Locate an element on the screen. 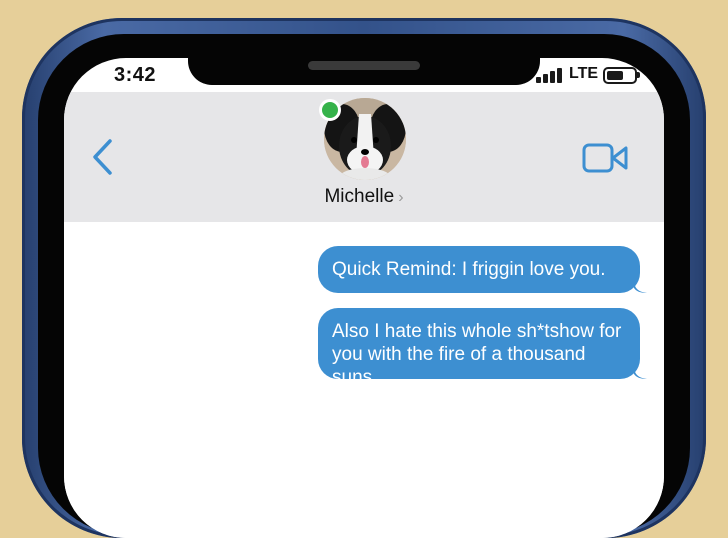 This screenshot has height=538, width=728. contact-name: Michelle is located at coordinates (359, 196).